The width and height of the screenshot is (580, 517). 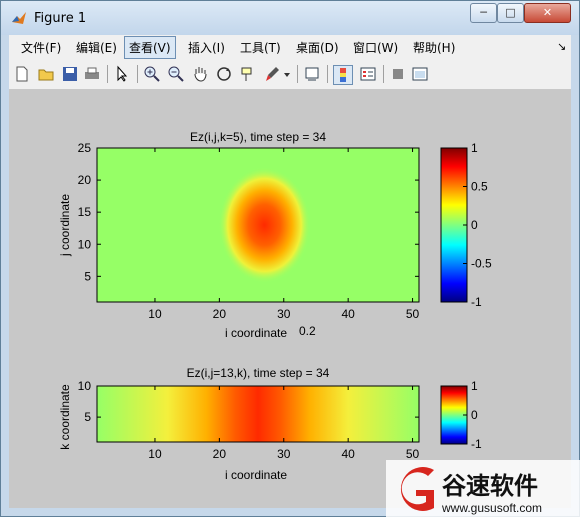 What do you see at coordinates (547, 13) in the screenshot?
I see `close-button: ✕` at bounding box center [547, 13].